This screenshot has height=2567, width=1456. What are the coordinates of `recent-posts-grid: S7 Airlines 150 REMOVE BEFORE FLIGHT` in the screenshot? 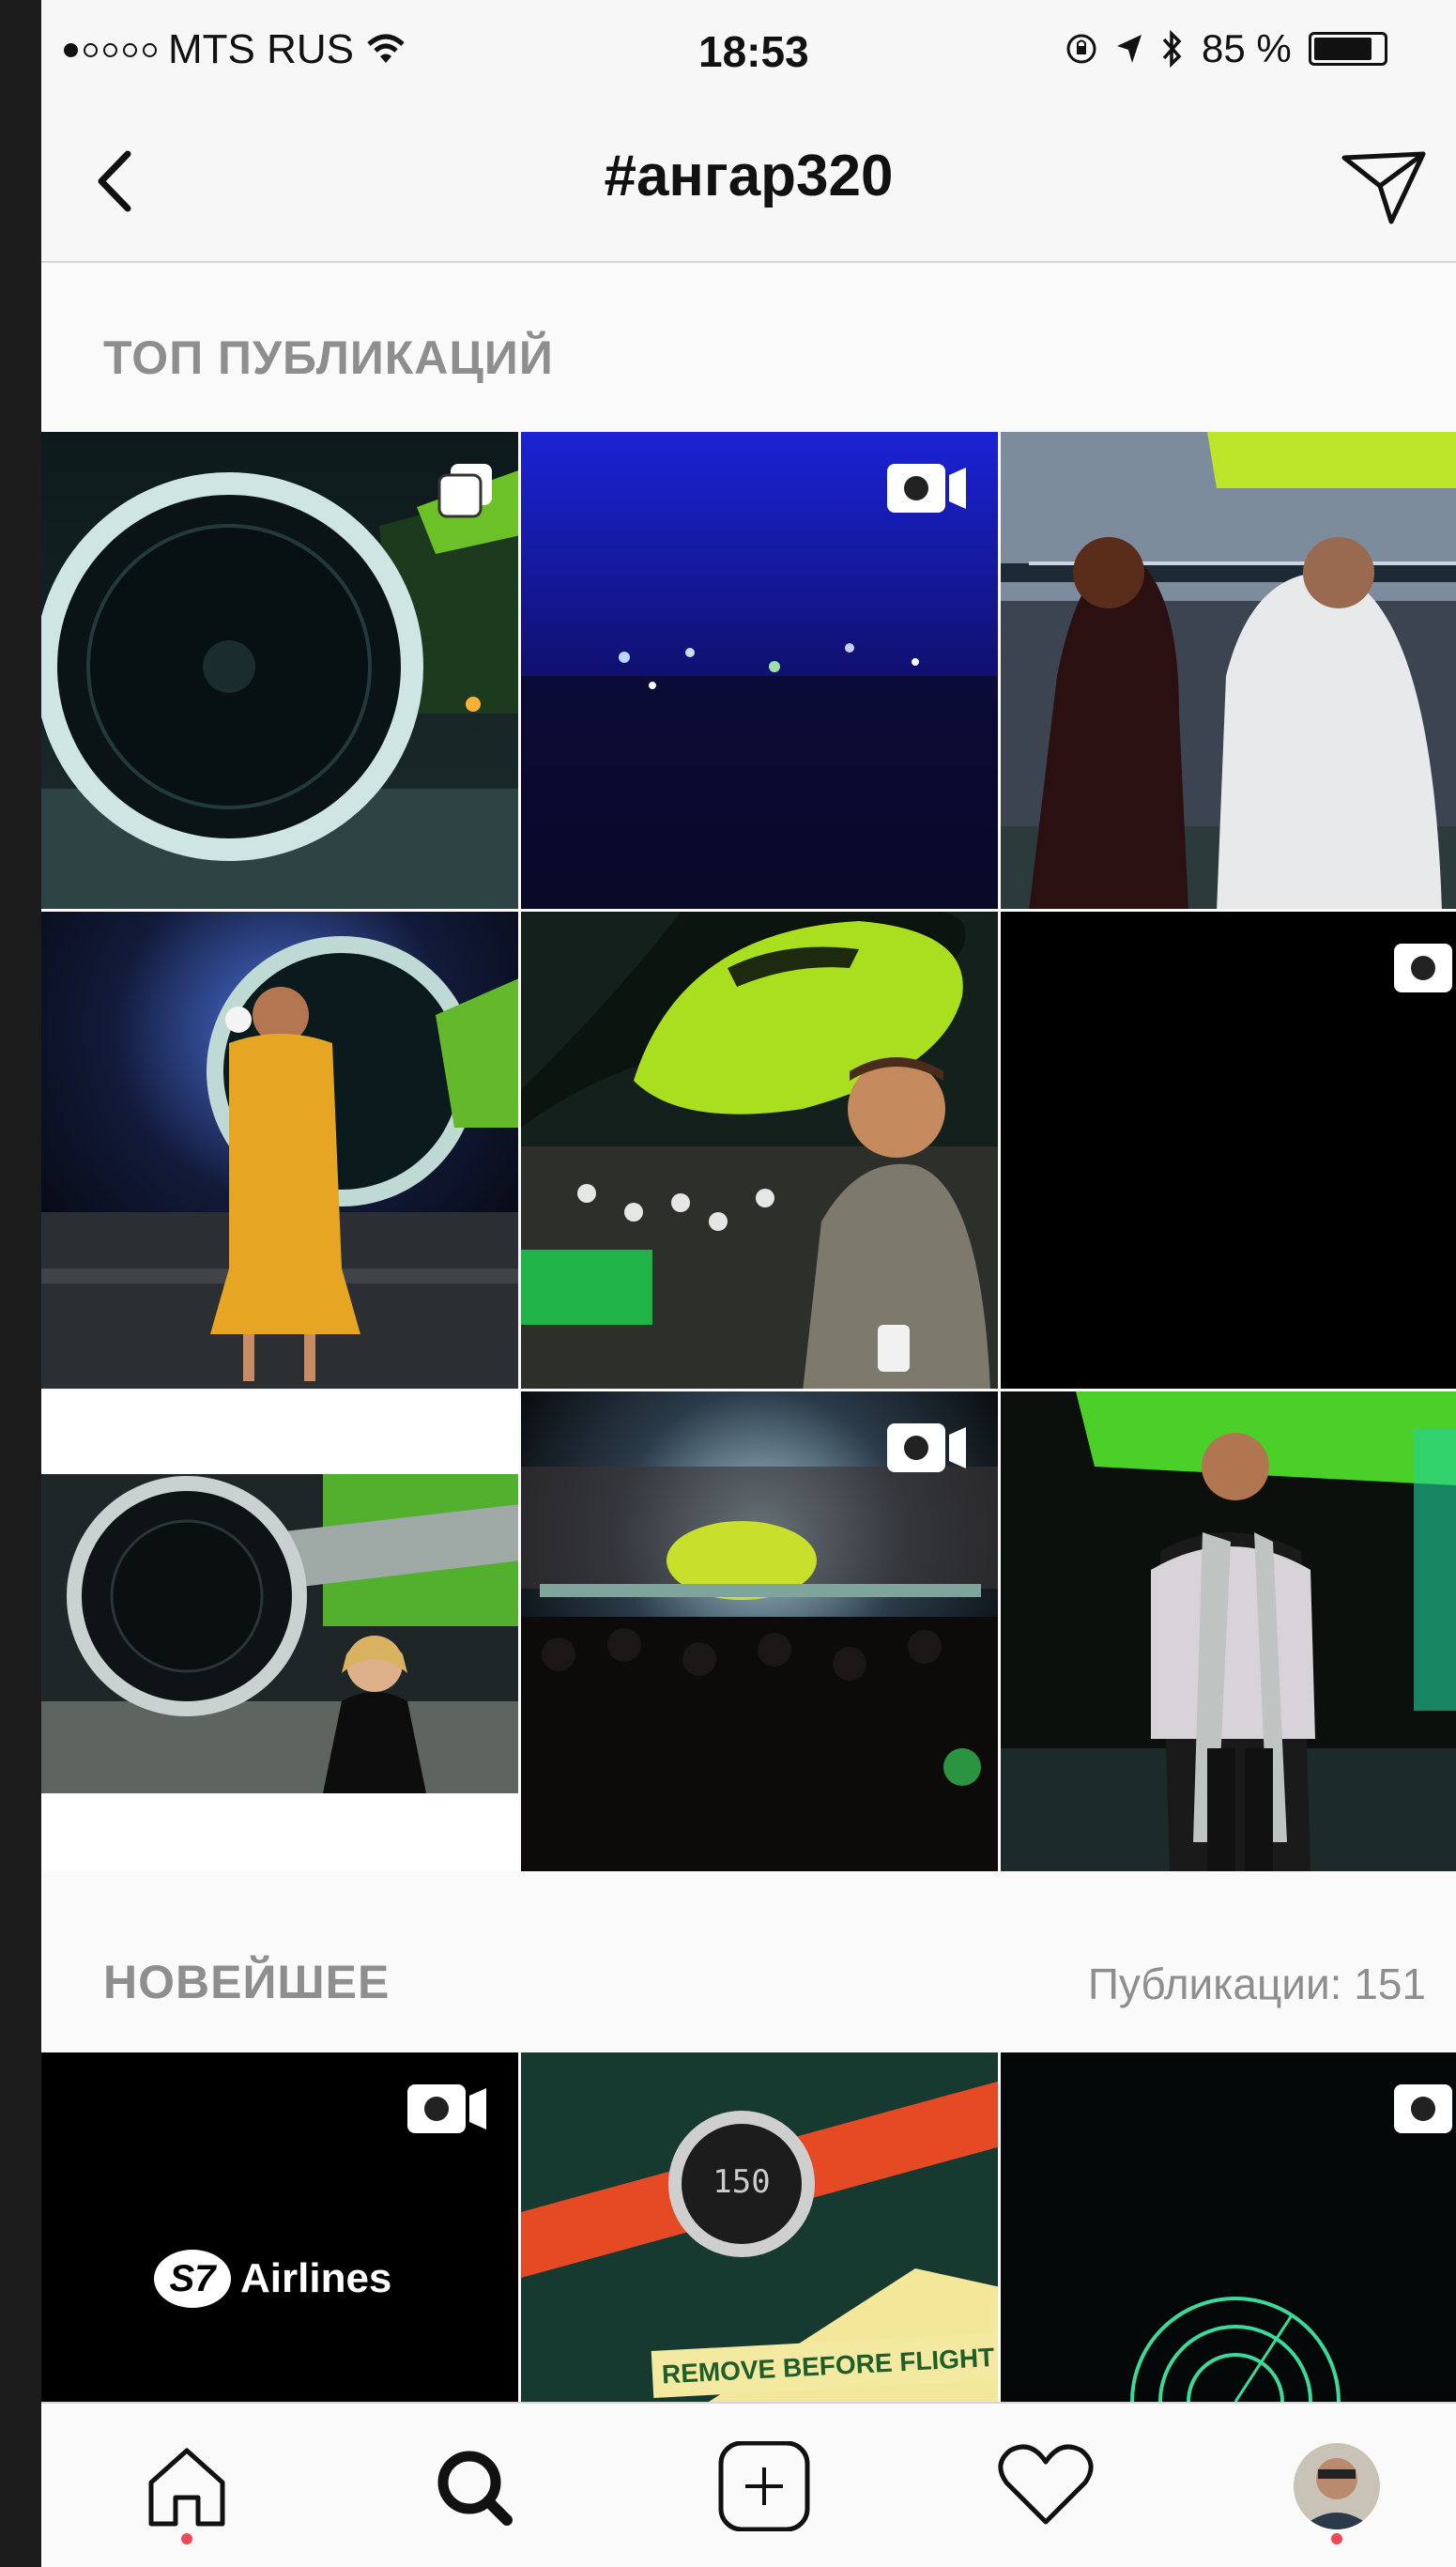 It's located at (748, 2227).